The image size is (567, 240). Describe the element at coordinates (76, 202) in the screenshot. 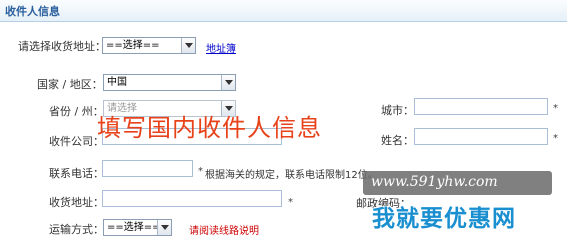

I see `address-label: 收货地址：` at that location.